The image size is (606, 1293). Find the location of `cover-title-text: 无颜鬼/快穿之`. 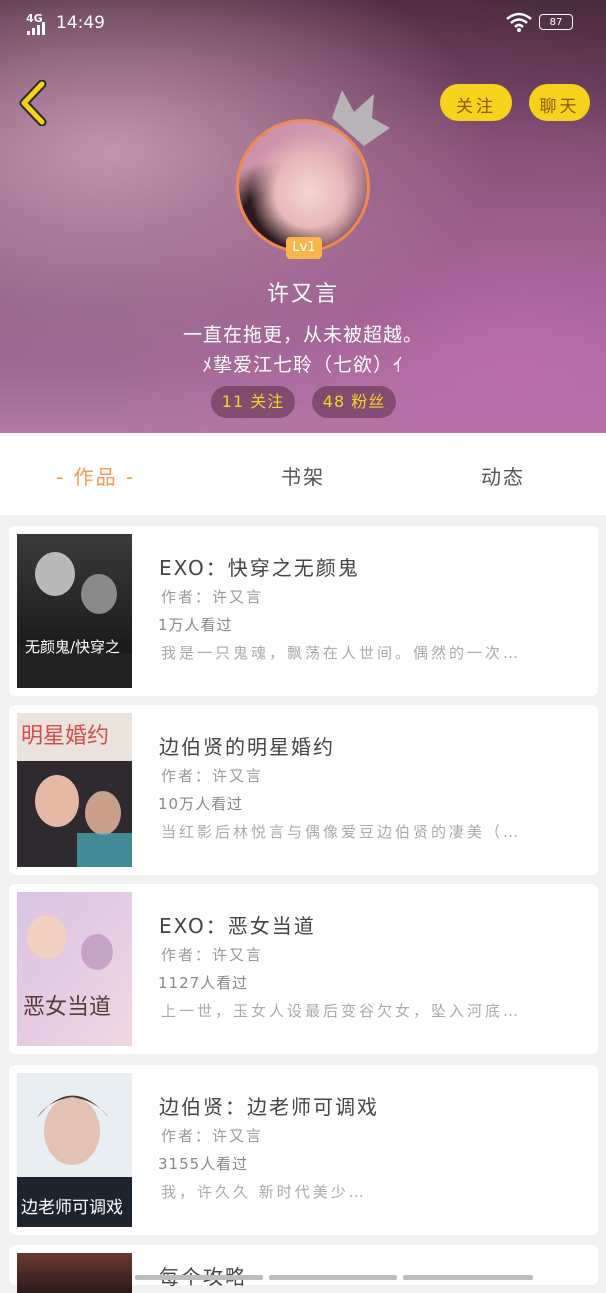

cover-title-text: 无颜鬼/快穿之 is located at coordinates (72, 647).